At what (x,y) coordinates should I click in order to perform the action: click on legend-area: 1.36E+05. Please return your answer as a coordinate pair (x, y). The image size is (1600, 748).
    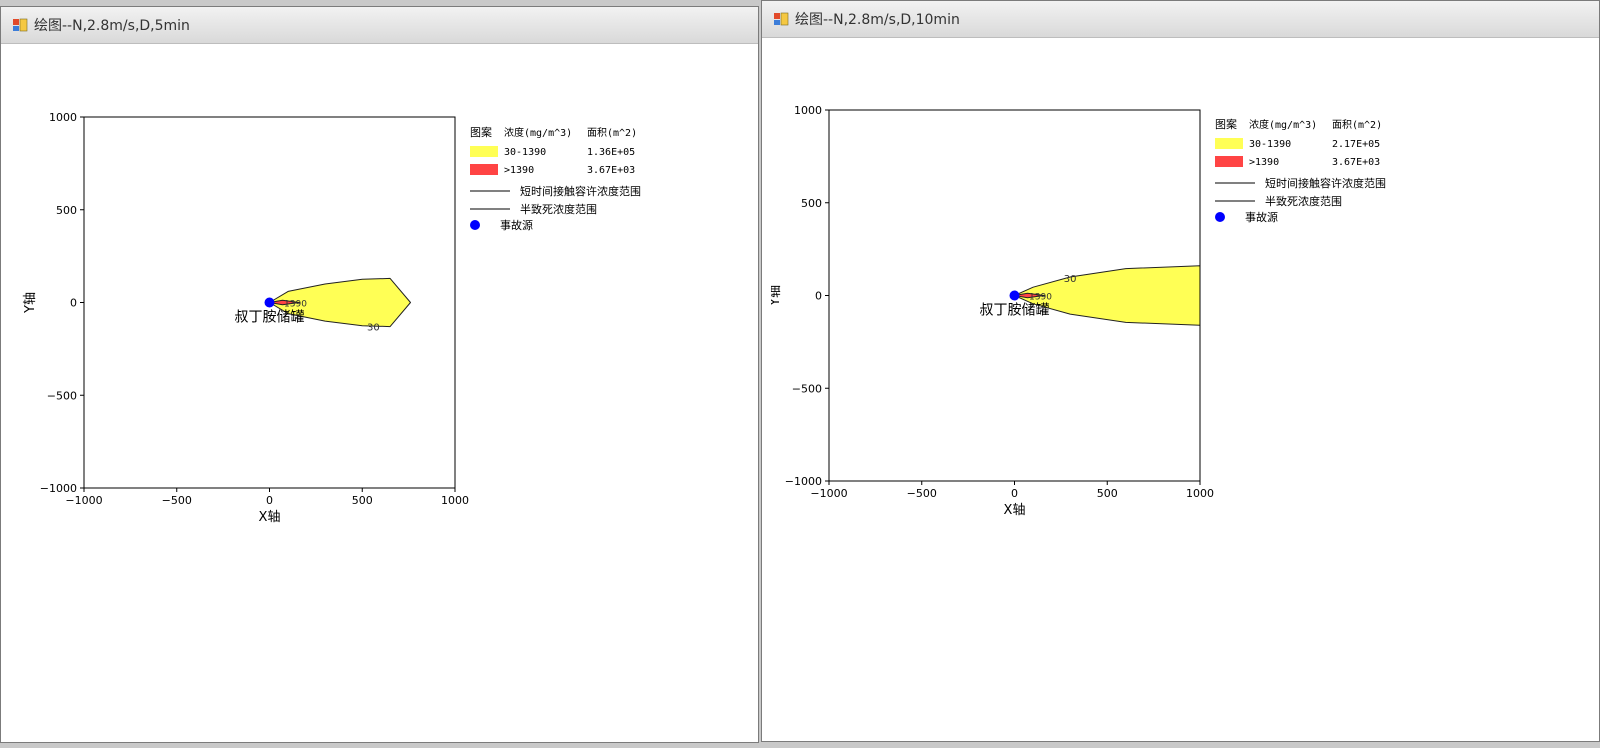
    Looking at the image, I should click on (611, 152).